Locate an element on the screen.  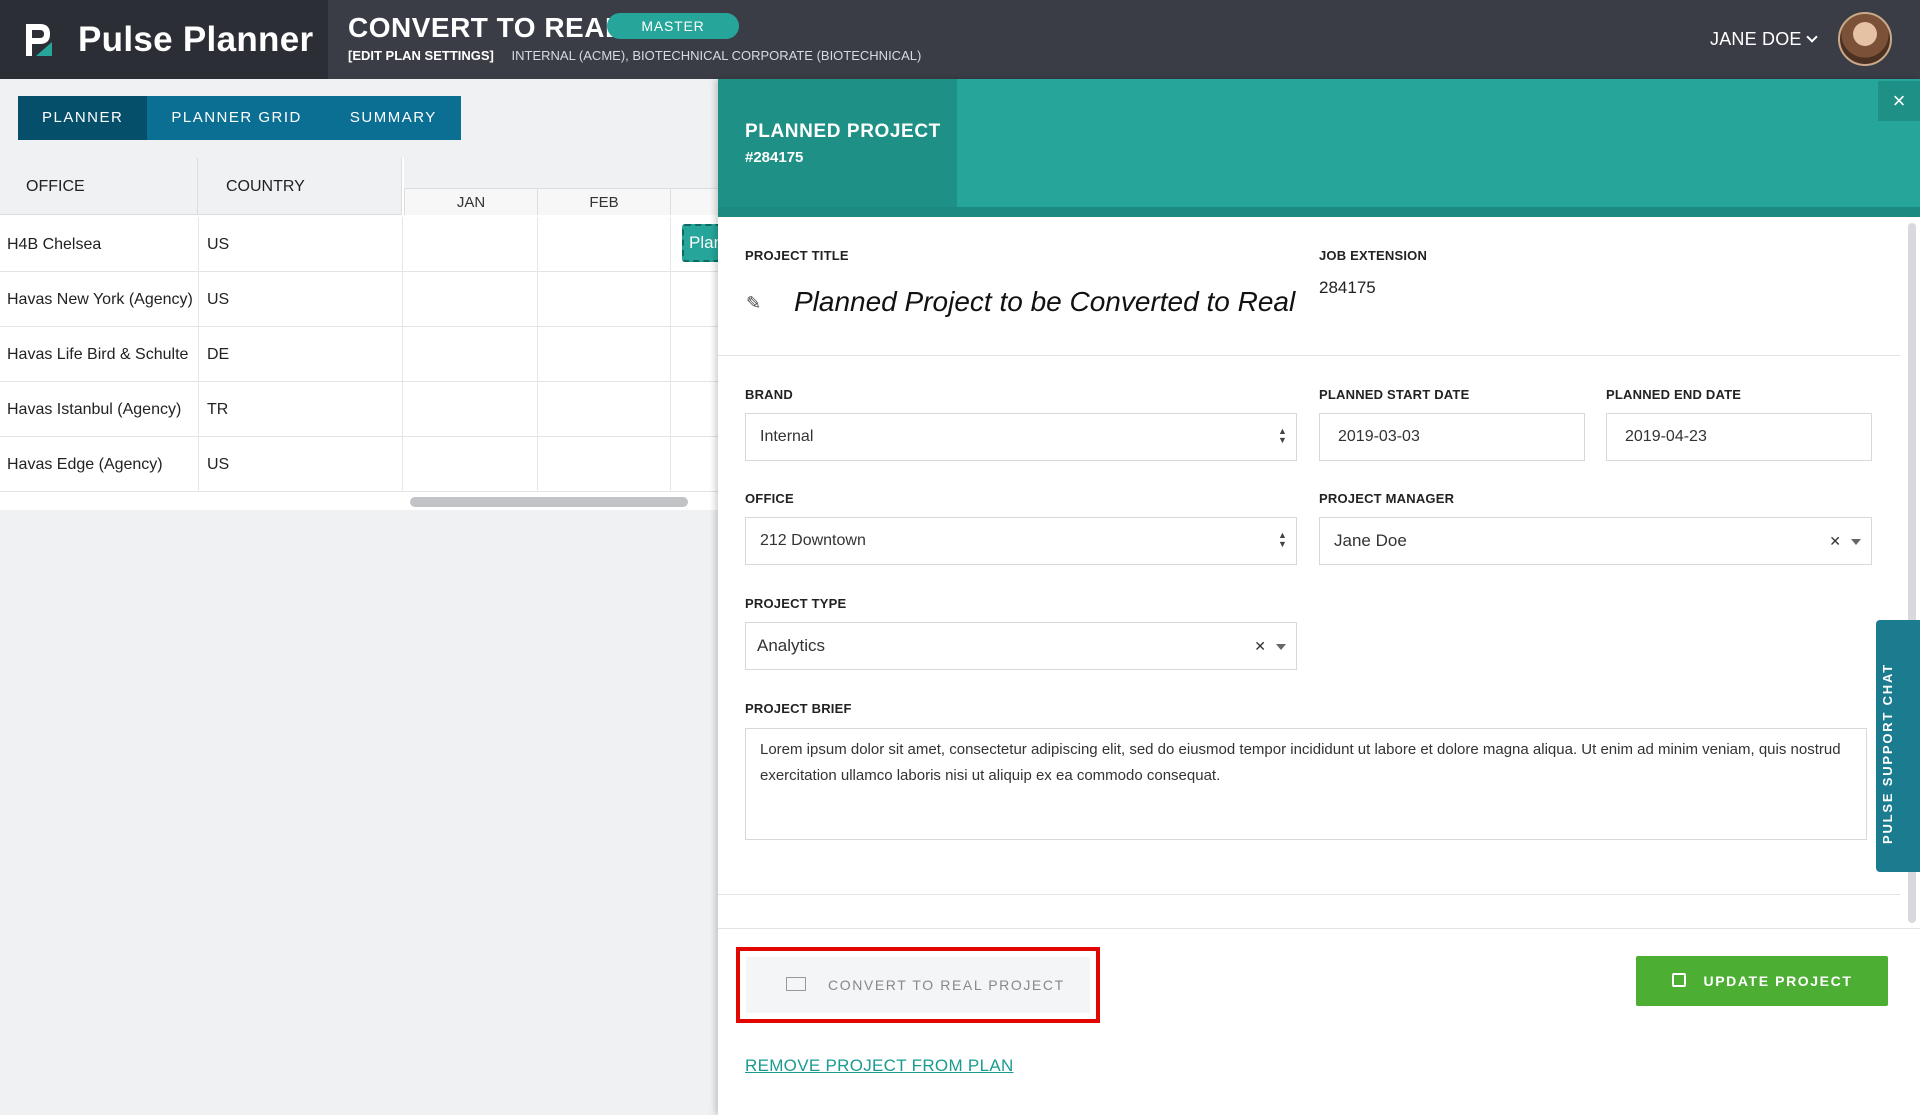
tab-summary: SUMMARY is located at coordinates (393, 118).